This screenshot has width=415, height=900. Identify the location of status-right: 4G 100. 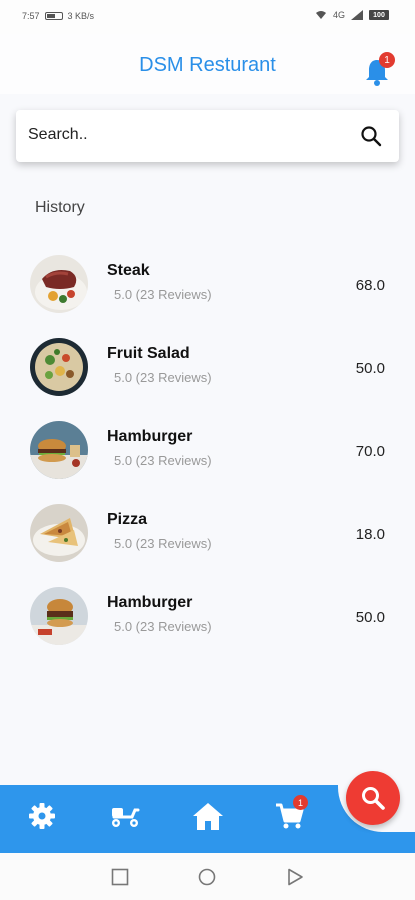
(352, 15).